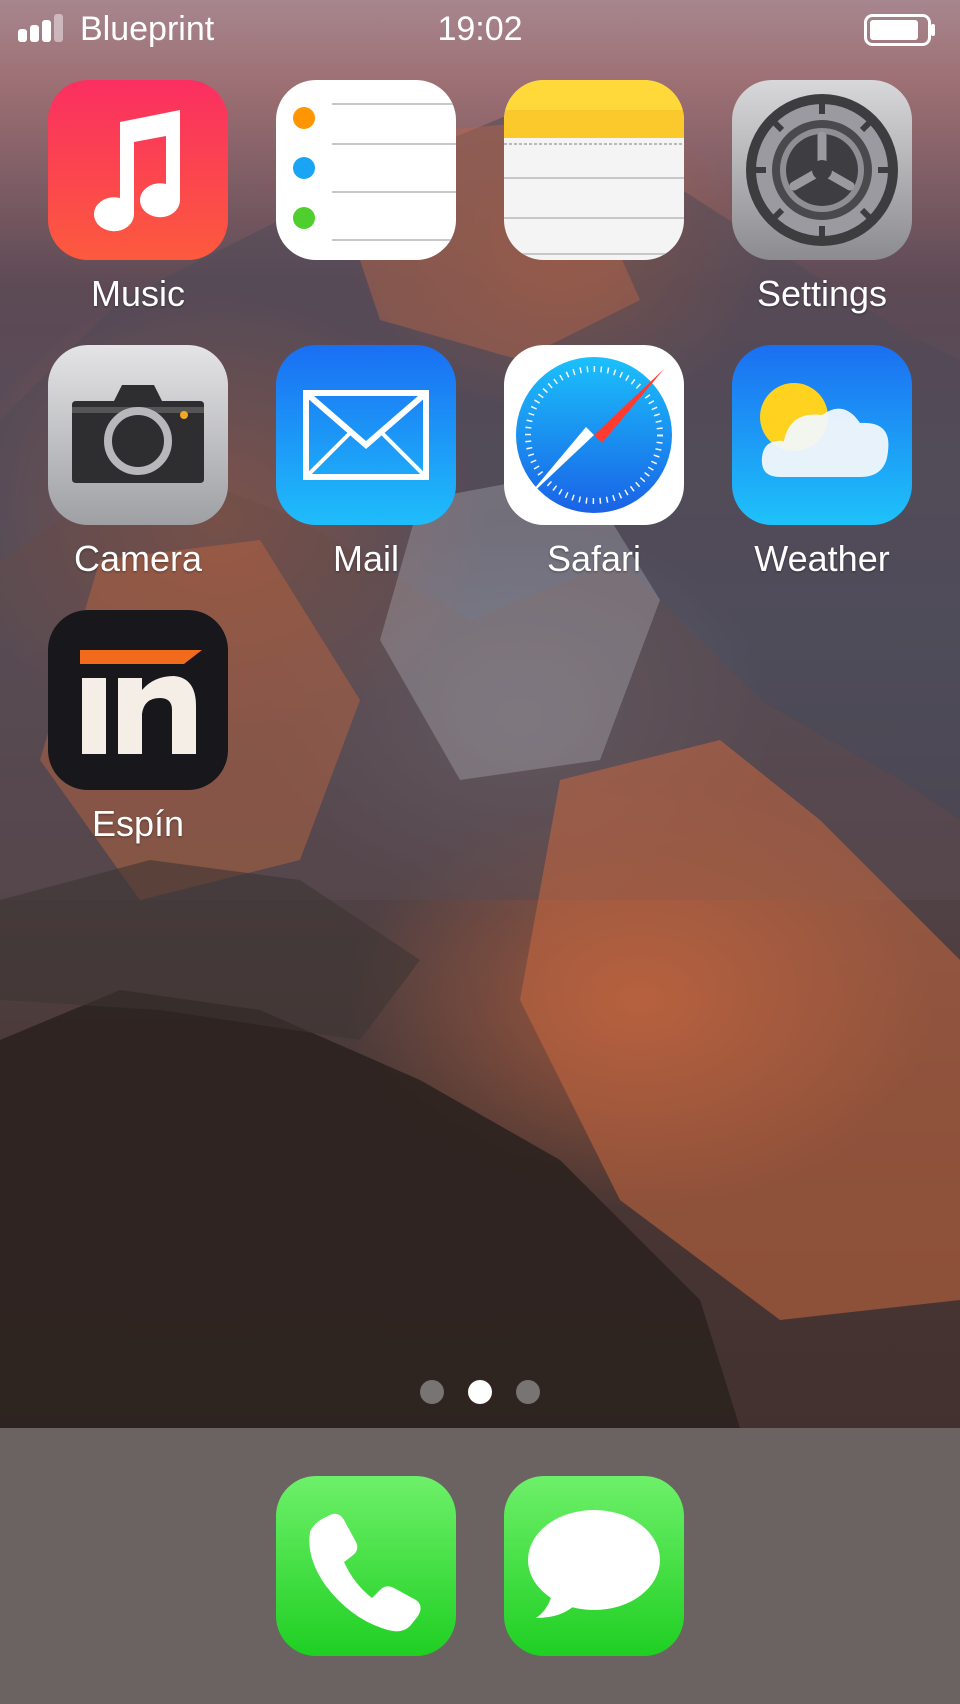  Describe the element at coordinates (138, 700) in the screenshot. I see `in-logo-icon` at that location.